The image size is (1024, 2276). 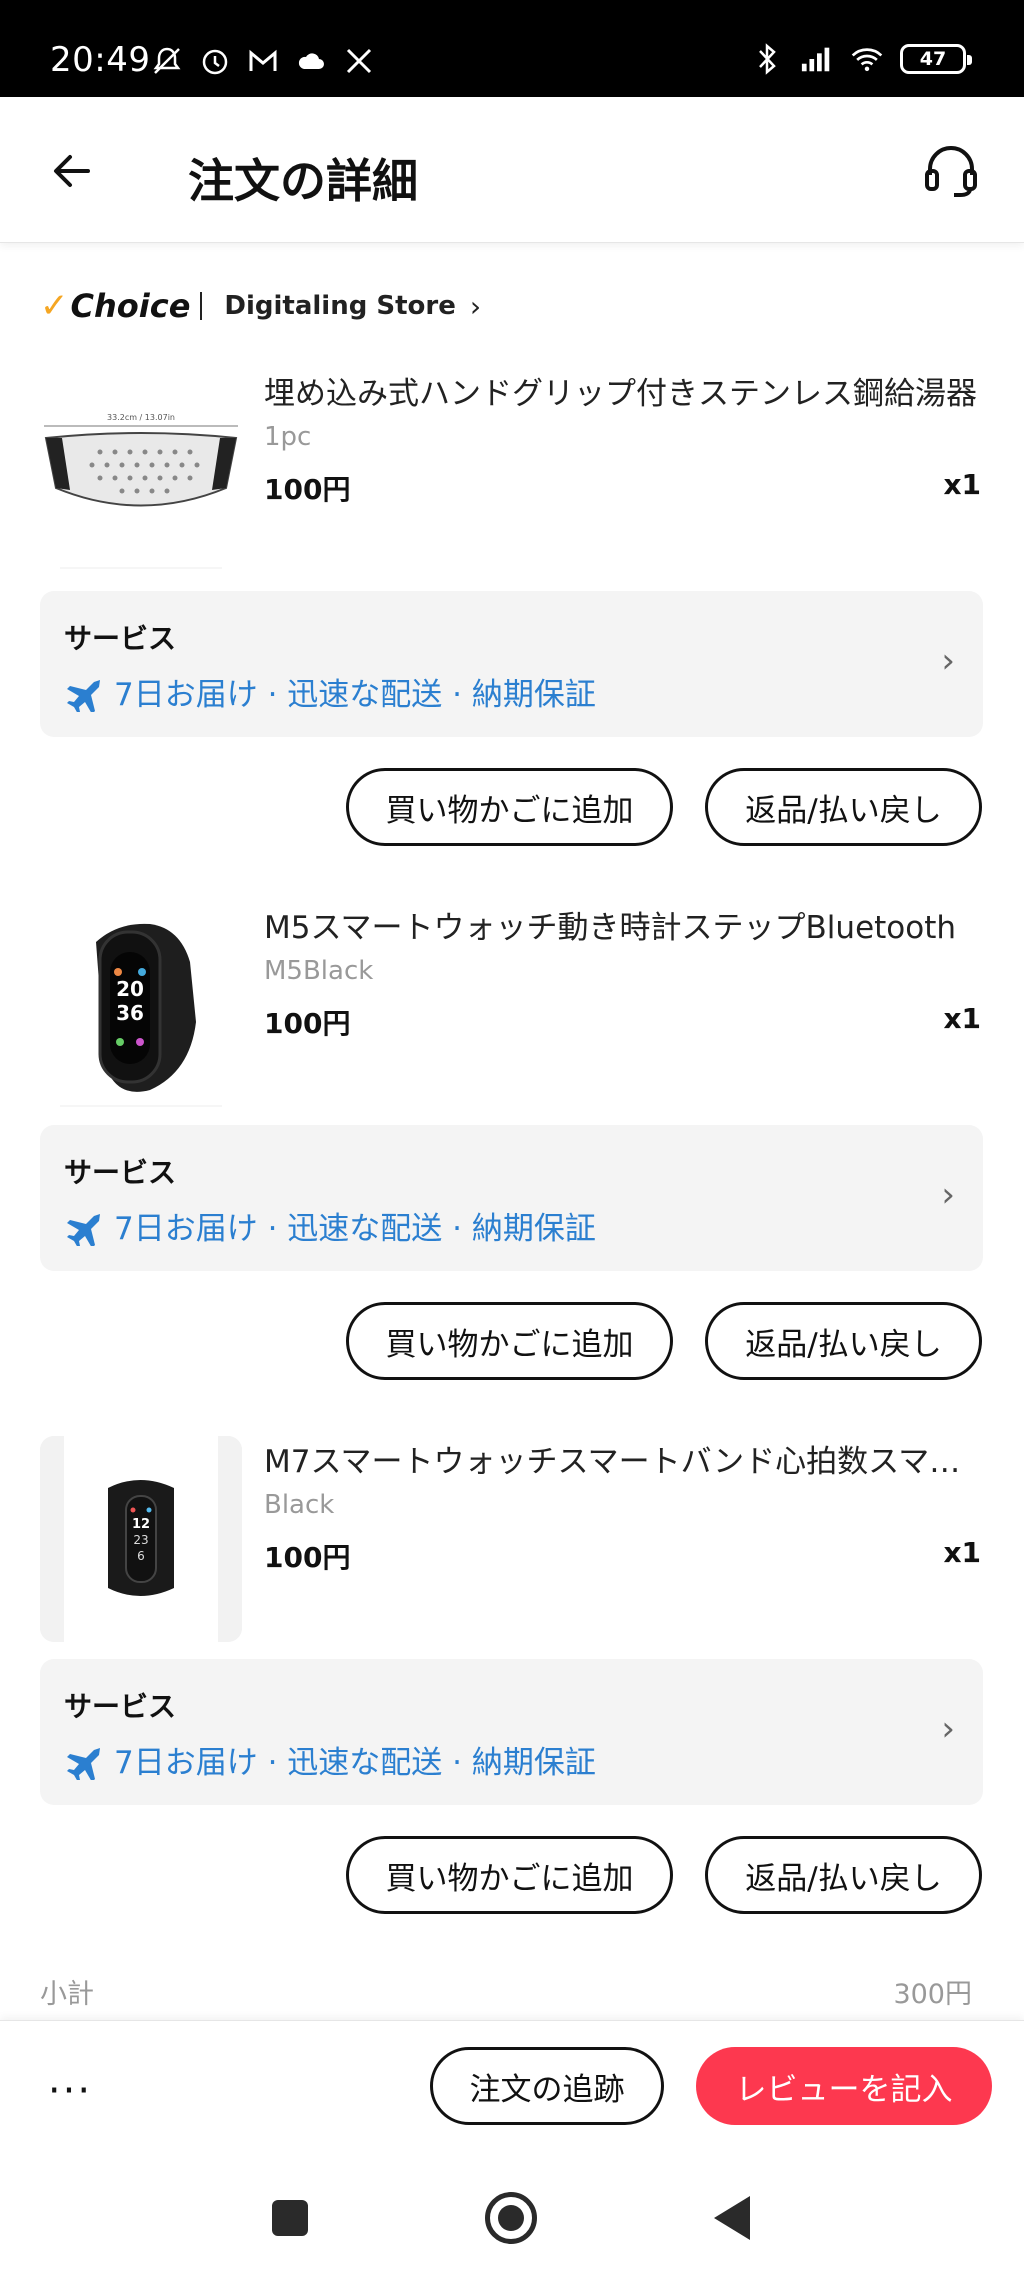 I want to click on headset-icon, so click(x=951, y=171).